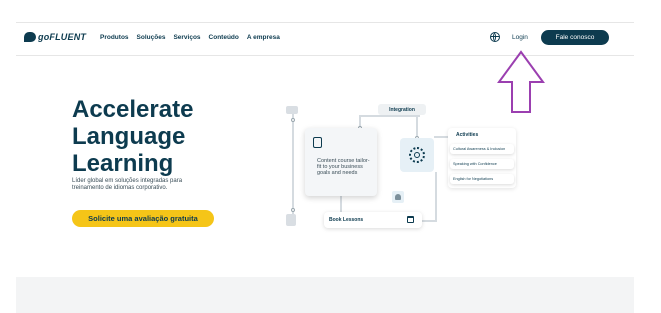 This screenshot has height=313, width=661. What do you see at coordinates (410, 219) in the screenshot?
I see `calendar-icon` at bounding box center [410, 219].